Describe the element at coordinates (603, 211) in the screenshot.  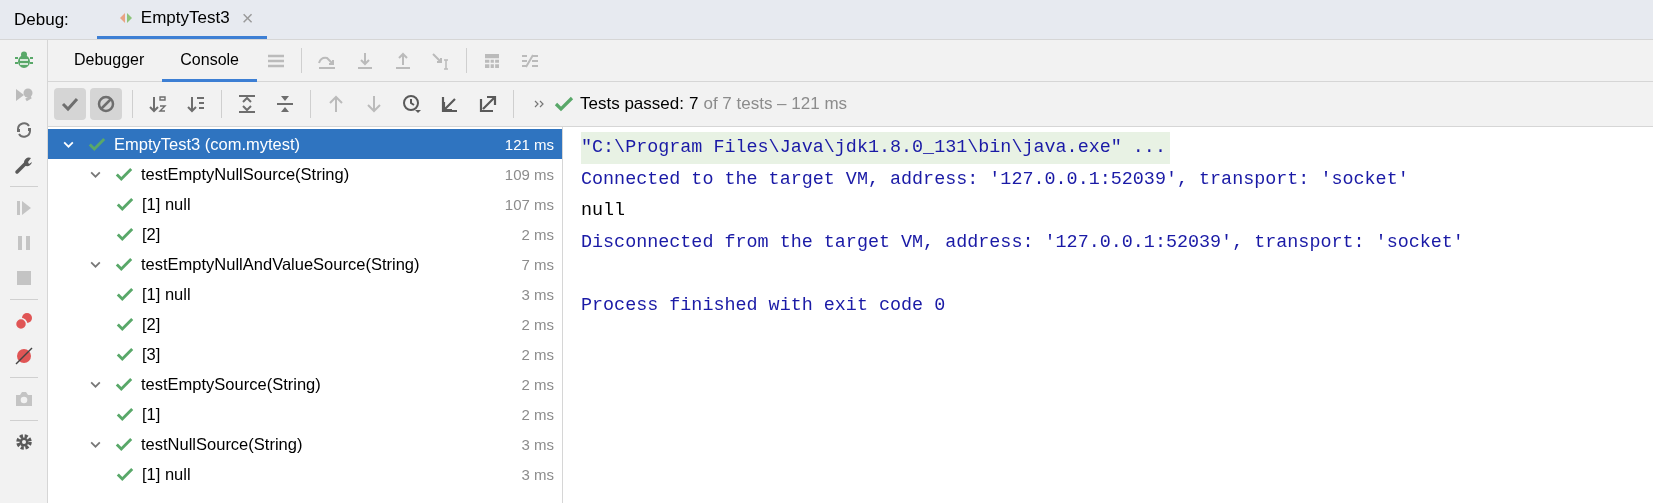
I see `console-line: null` at that location.